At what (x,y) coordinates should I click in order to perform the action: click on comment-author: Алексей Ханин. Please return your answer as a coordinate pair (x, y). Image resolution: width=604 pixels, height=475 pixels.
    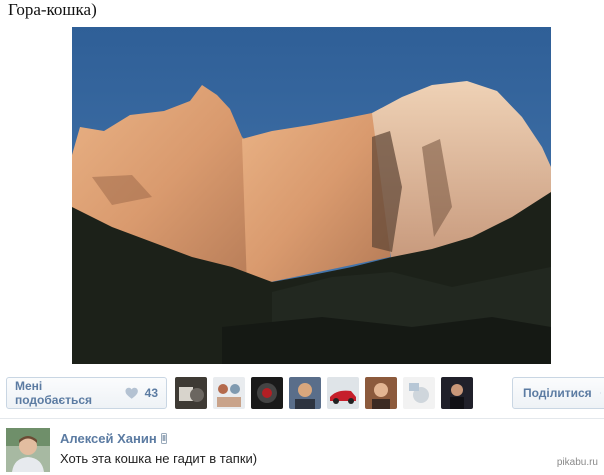
    Looking at the image, I should click on (113, 438).